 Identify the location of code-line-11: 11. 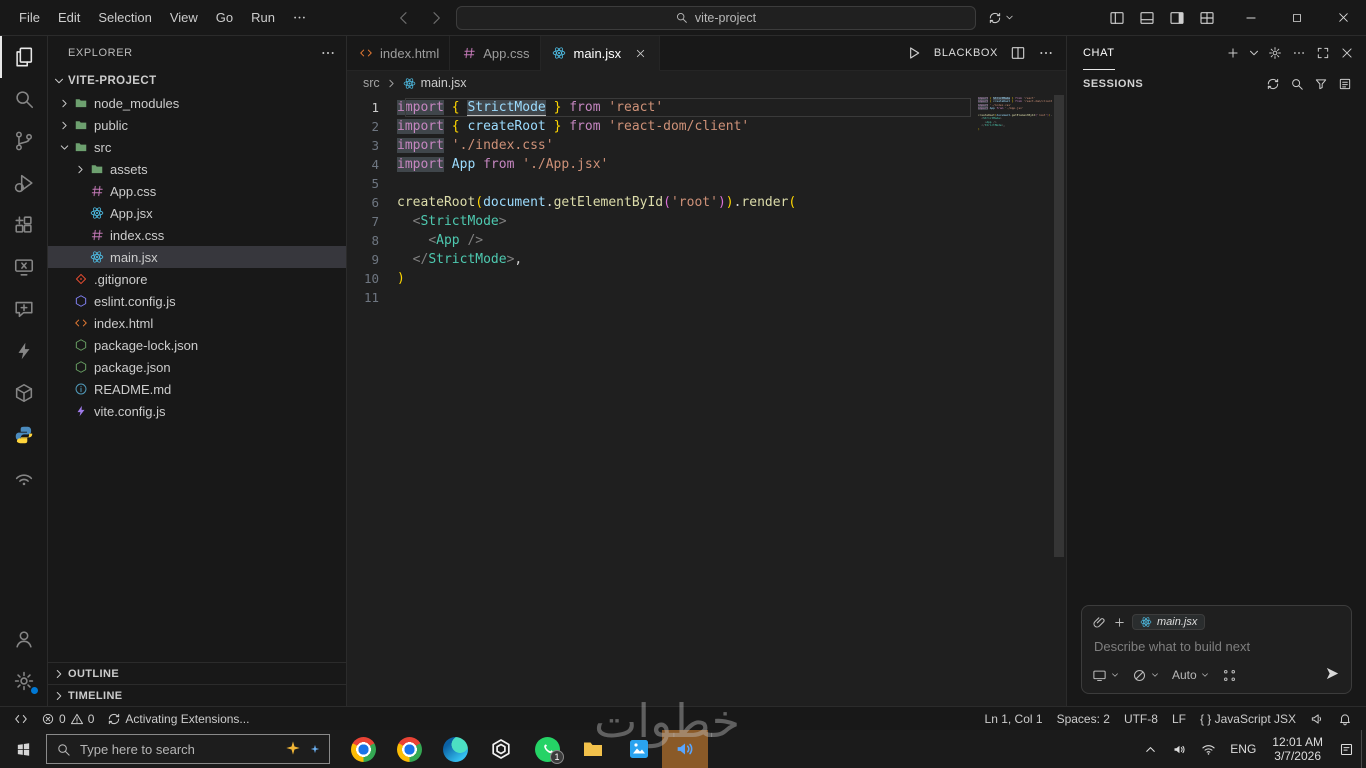
(706, 297).